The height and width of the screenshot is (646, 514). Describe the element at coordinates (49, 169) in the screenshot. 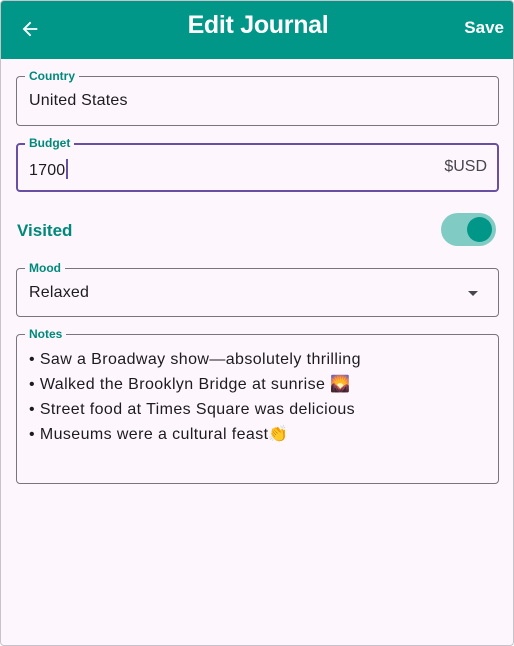

I see `budget-value: 1700` at that location.